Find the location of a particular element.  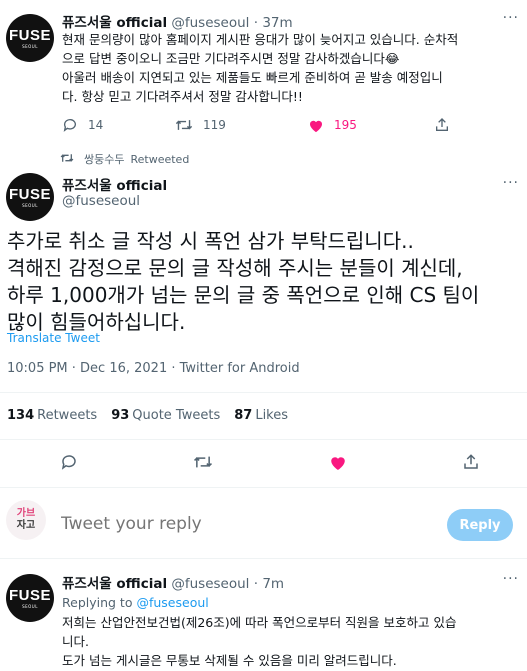

likes-stat-count: 87 is located at coordinates (243, 415).